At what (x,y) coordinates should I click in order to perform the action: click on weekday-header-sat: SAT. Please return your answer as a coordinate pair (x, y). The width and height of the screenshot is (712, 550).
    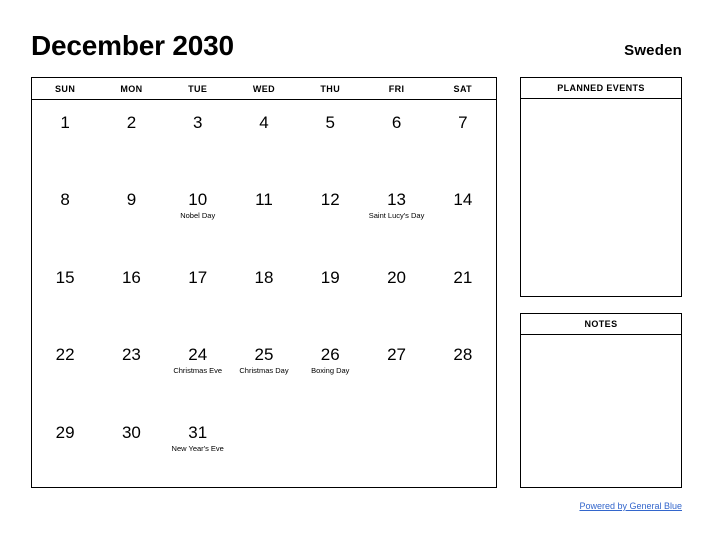
    Looking at the image, I should click on (463, 88).